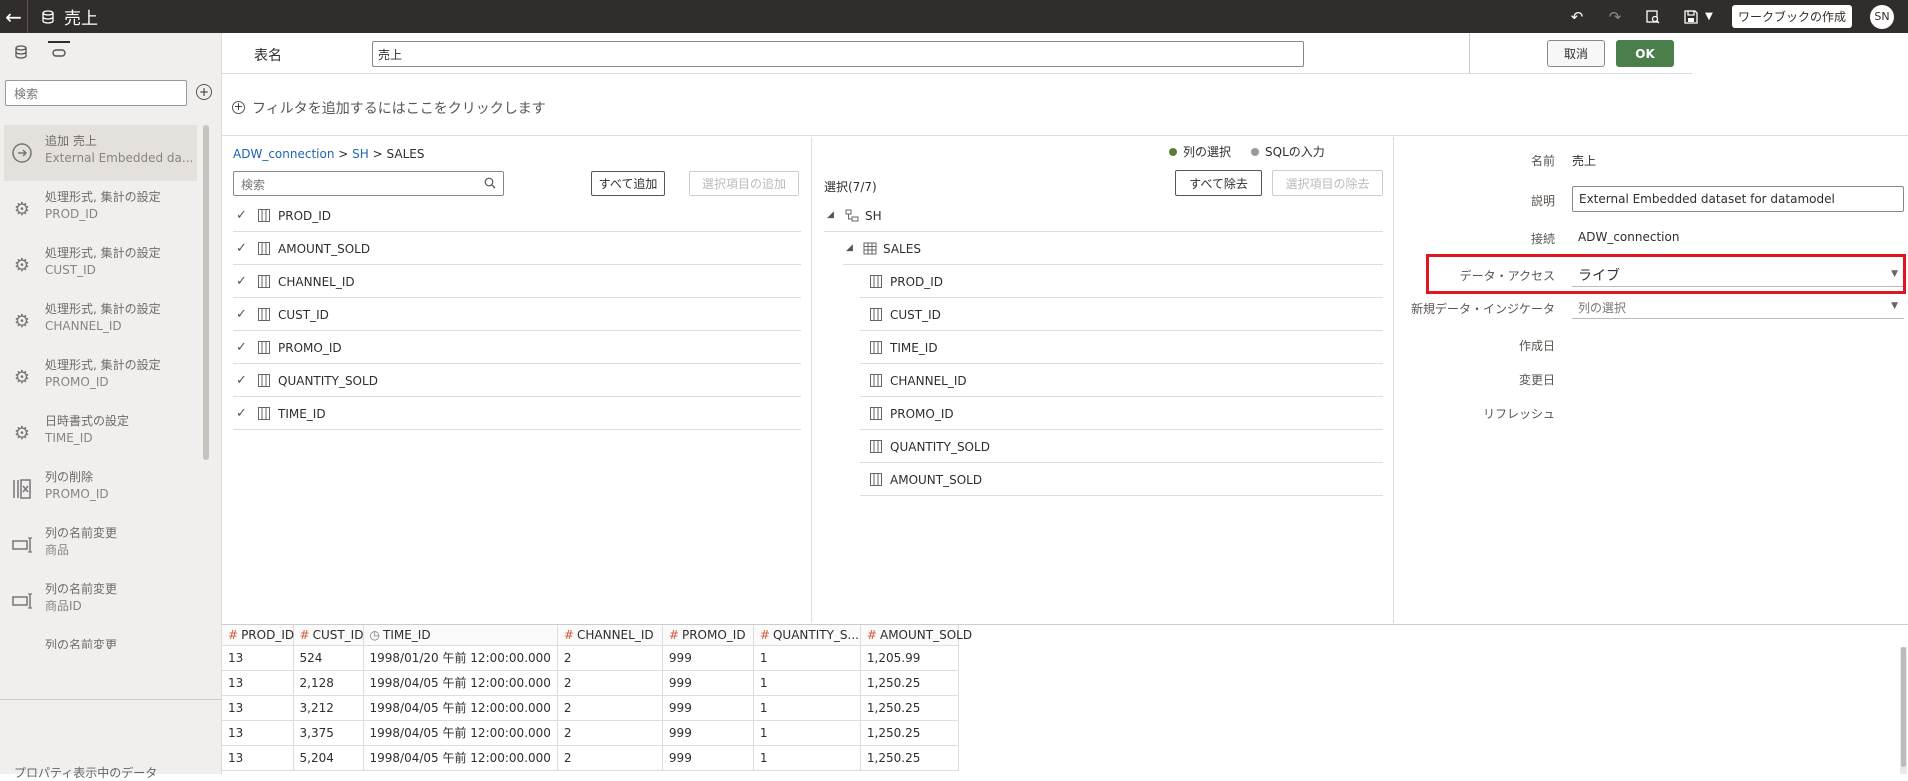  I want to click on radio-label: SQLの入力, so click(1295, 152).